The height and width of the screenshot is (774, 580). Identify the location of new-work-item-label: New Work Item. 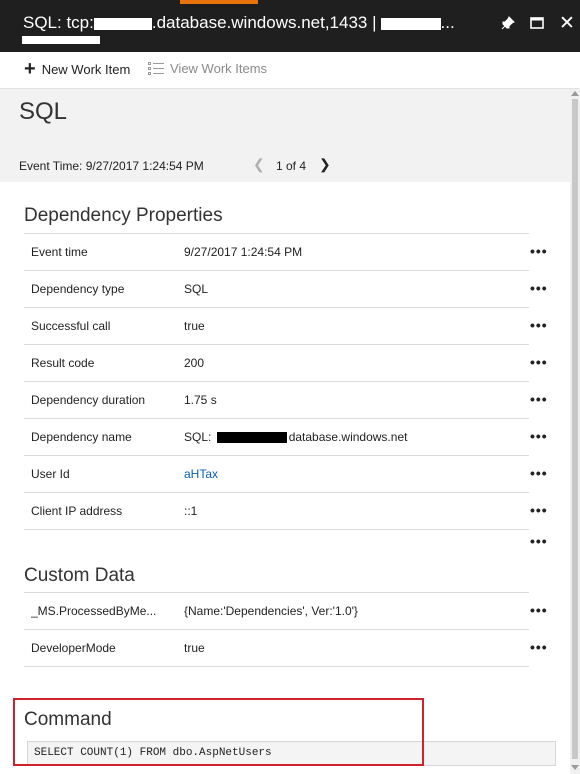
(86, 69).